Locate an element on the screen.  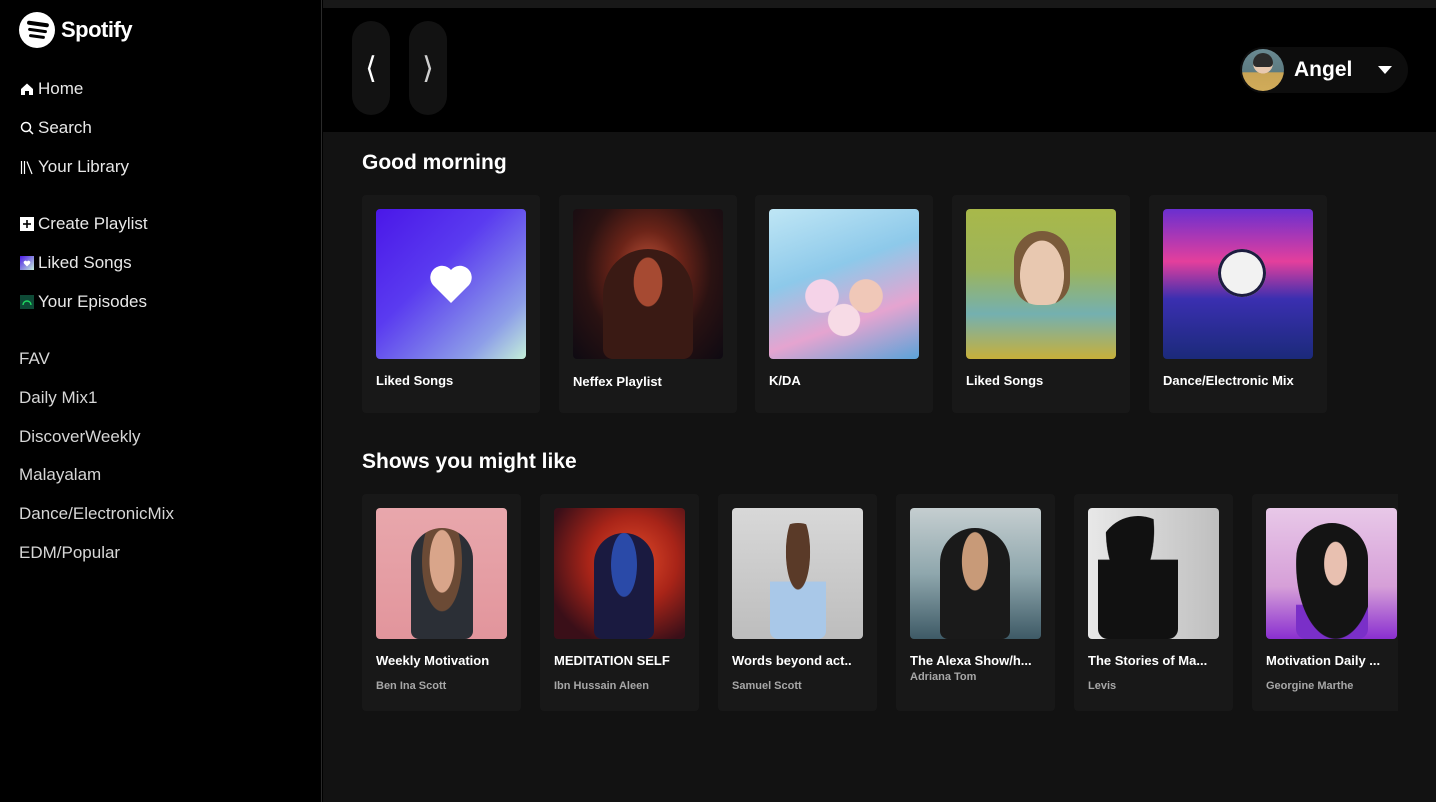
user-menu-button: Angel is located at coordinates (1324, 70).